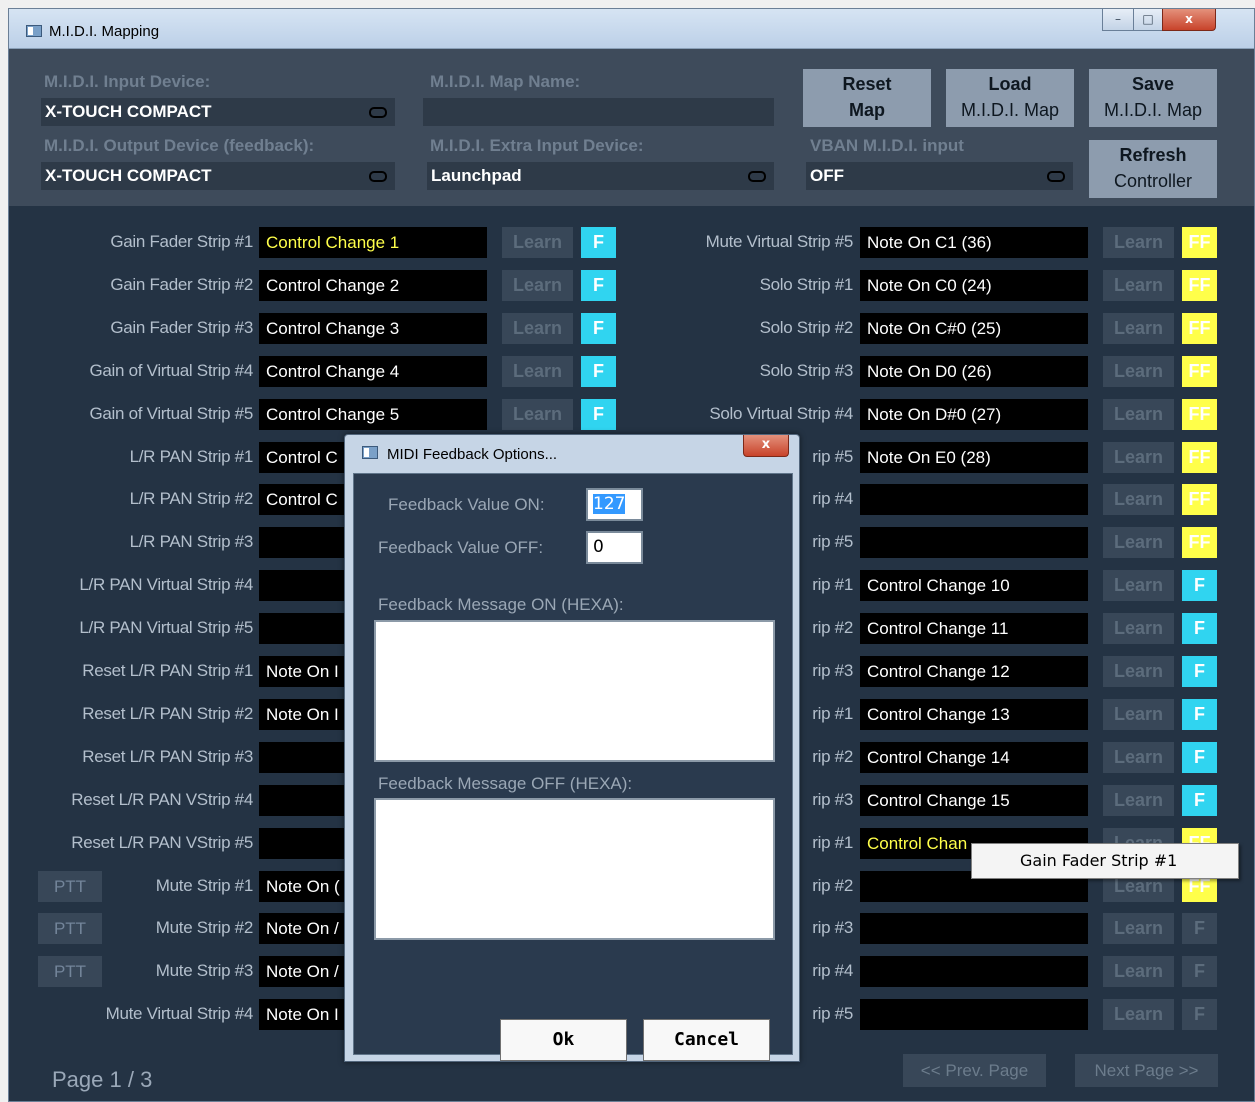 This screenshot has height=1102, width=1255. I want to click on mapping-value-field: Control Change 11, so click(974, 628).